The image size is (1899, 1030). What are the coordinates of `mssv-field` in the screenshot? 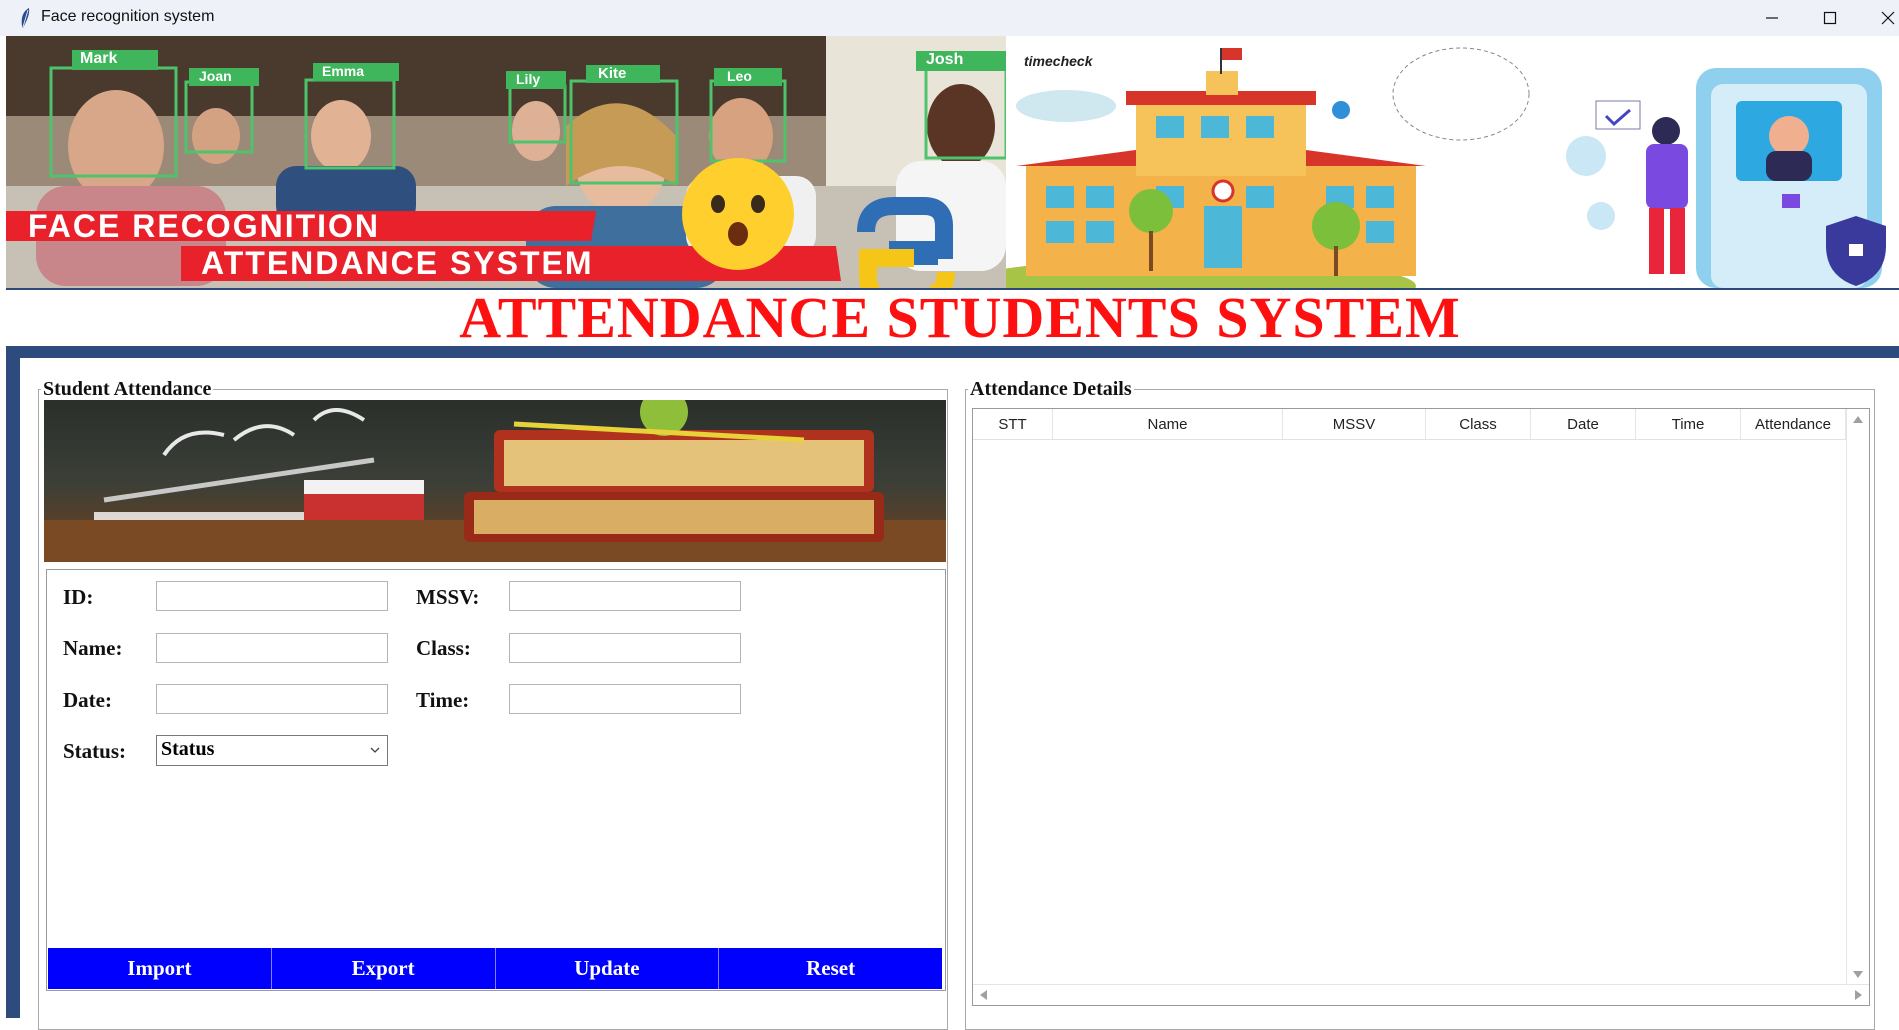 It's located at (625, 596).